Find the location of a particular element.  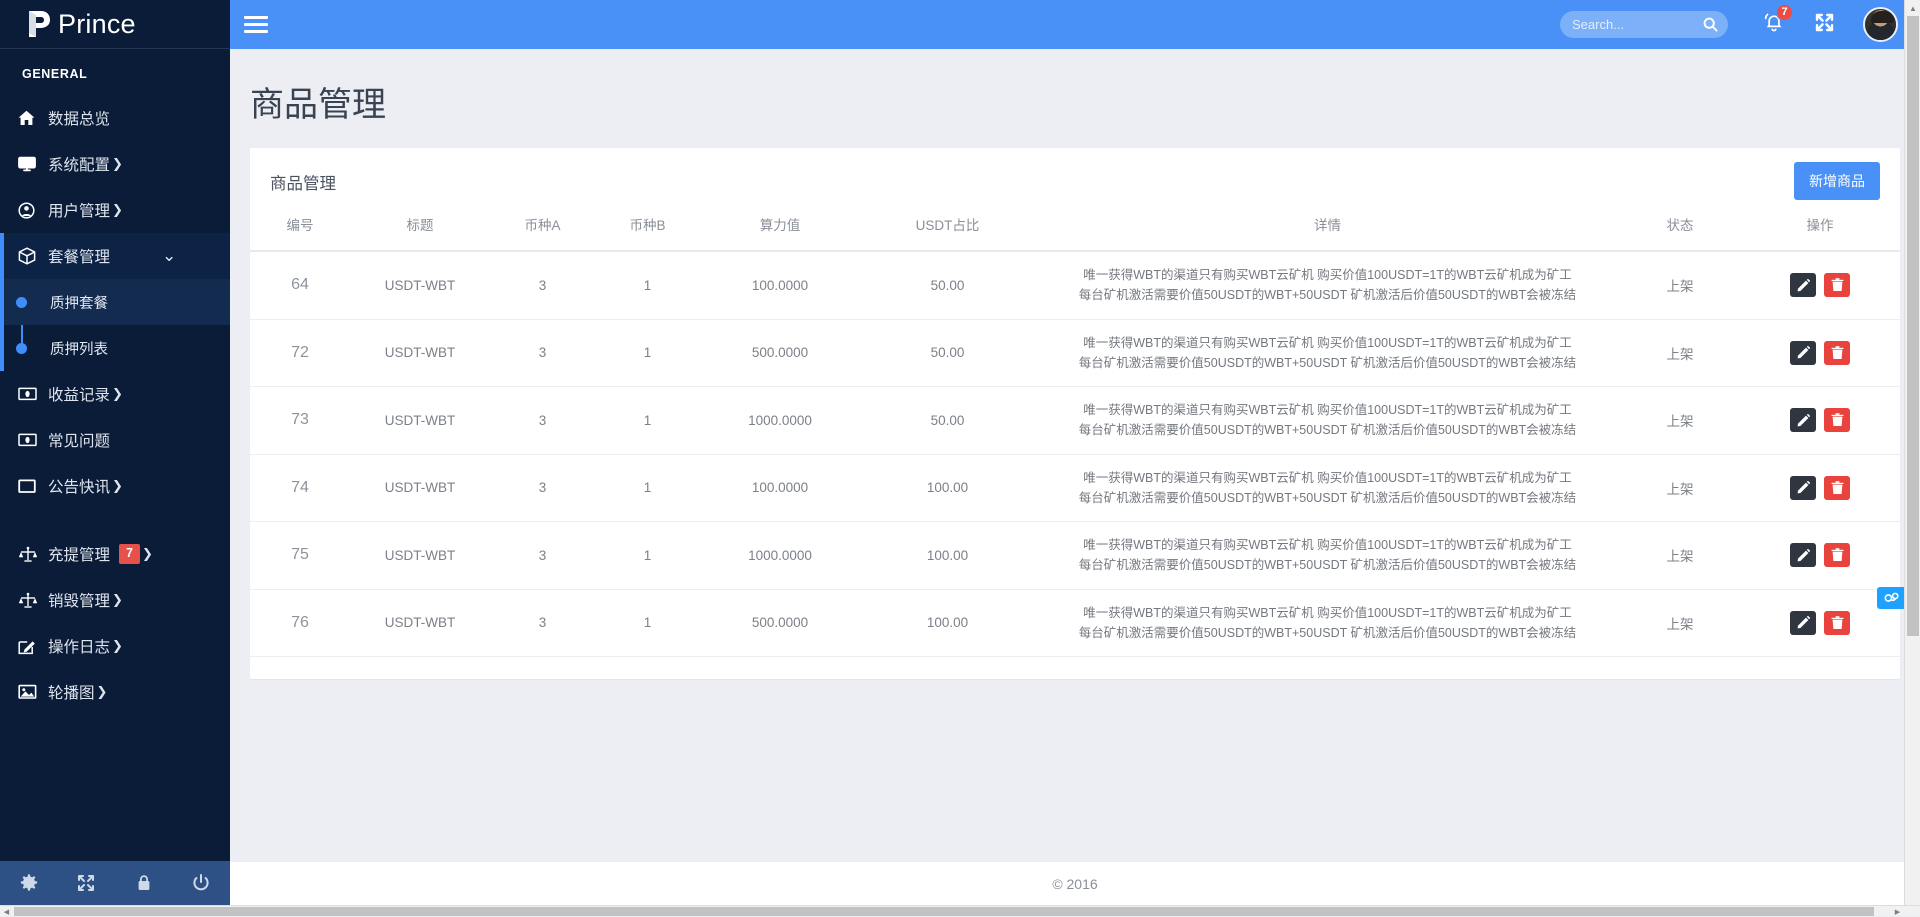

column-header-hashrate: 算力值 is located at coordinates (780, 227).